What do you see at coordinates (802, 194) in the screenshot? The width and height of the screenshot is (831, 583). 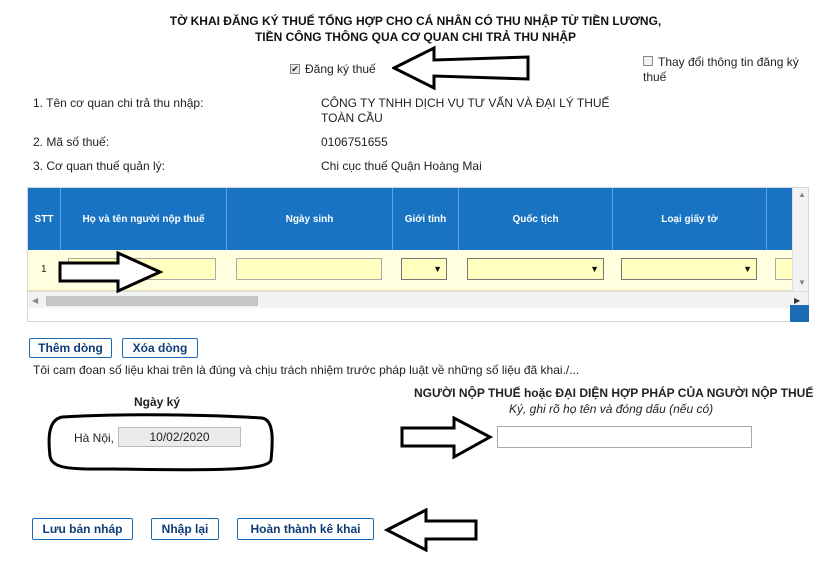 I see `scroll-up-icon: ▲` at bounding box center [802, 194].